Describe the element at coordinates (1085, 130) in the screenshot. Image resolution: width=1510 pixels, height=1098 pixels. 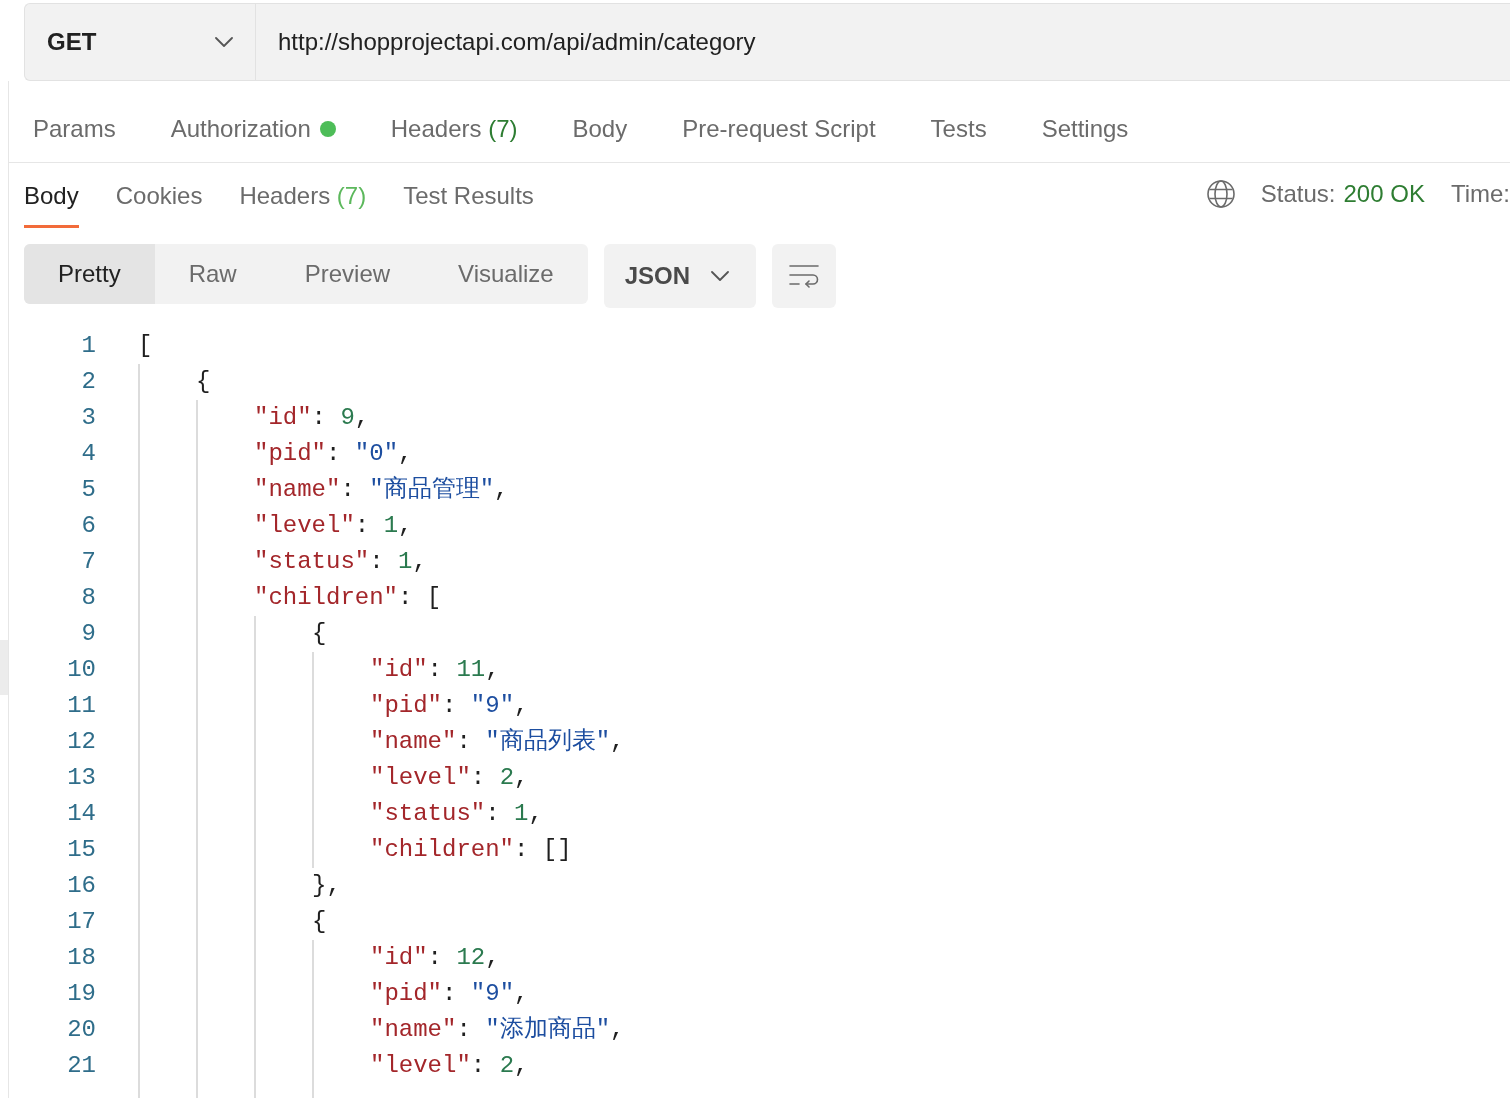
I see `request-tab: Settings` at that location.